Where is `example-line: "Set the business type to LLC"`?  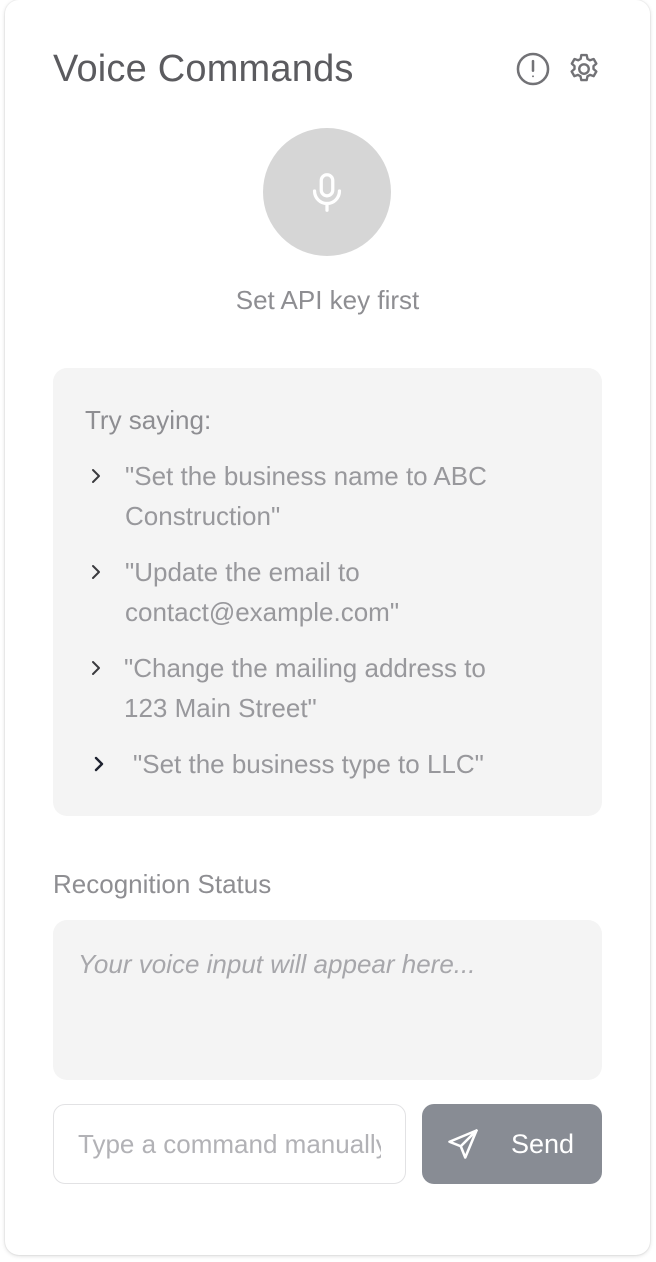
example-line: "Set the business type to LLC" is located at coordinates (308, 764).